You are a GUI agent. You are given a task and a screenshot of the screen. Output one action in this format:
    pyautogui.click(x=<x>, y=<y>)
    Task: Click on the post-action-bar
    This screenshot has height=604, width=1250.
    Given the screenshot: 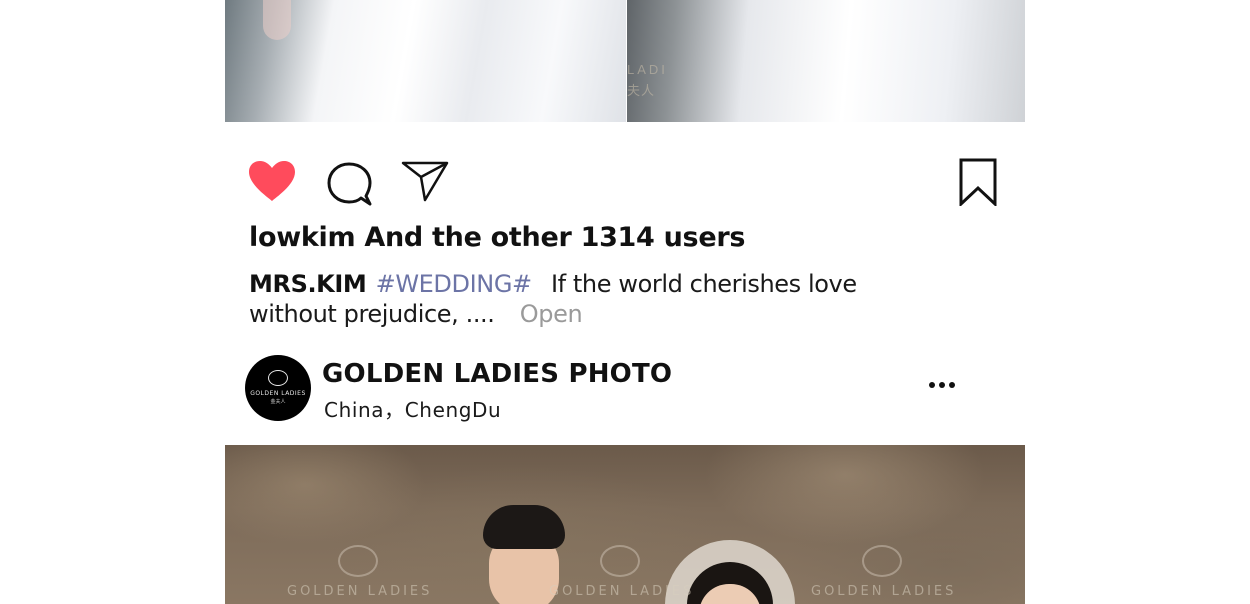 What is the action you would take?
    pyautogui.click(x=625, y=182)
    